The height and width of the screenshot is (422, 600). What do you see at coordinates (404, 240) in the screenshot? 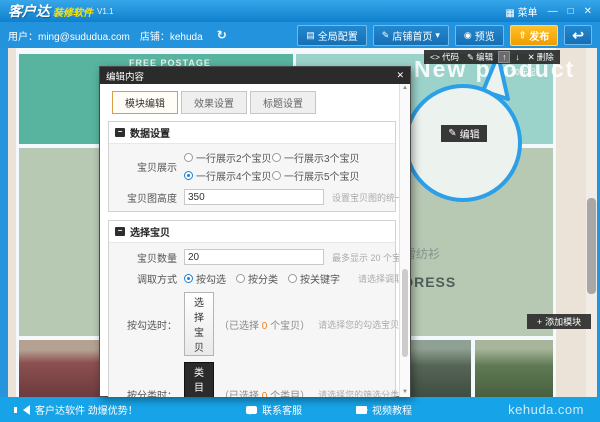
I see `dialog-scrollbar: ▲ ▼` at bounding box center [404, 240].